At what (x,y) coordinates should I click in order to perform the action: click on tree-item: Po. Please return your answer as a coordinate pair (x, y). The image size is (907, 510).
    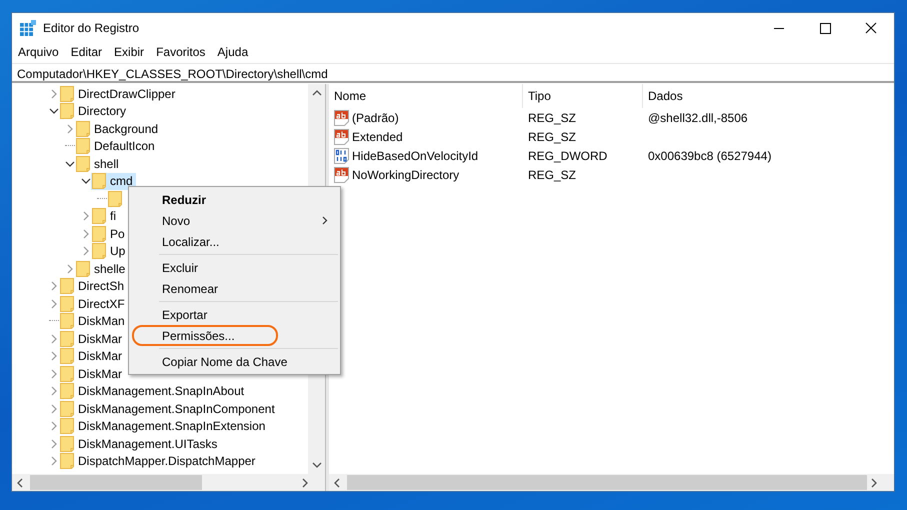
    Looking at the image, I should click on (109, 233).